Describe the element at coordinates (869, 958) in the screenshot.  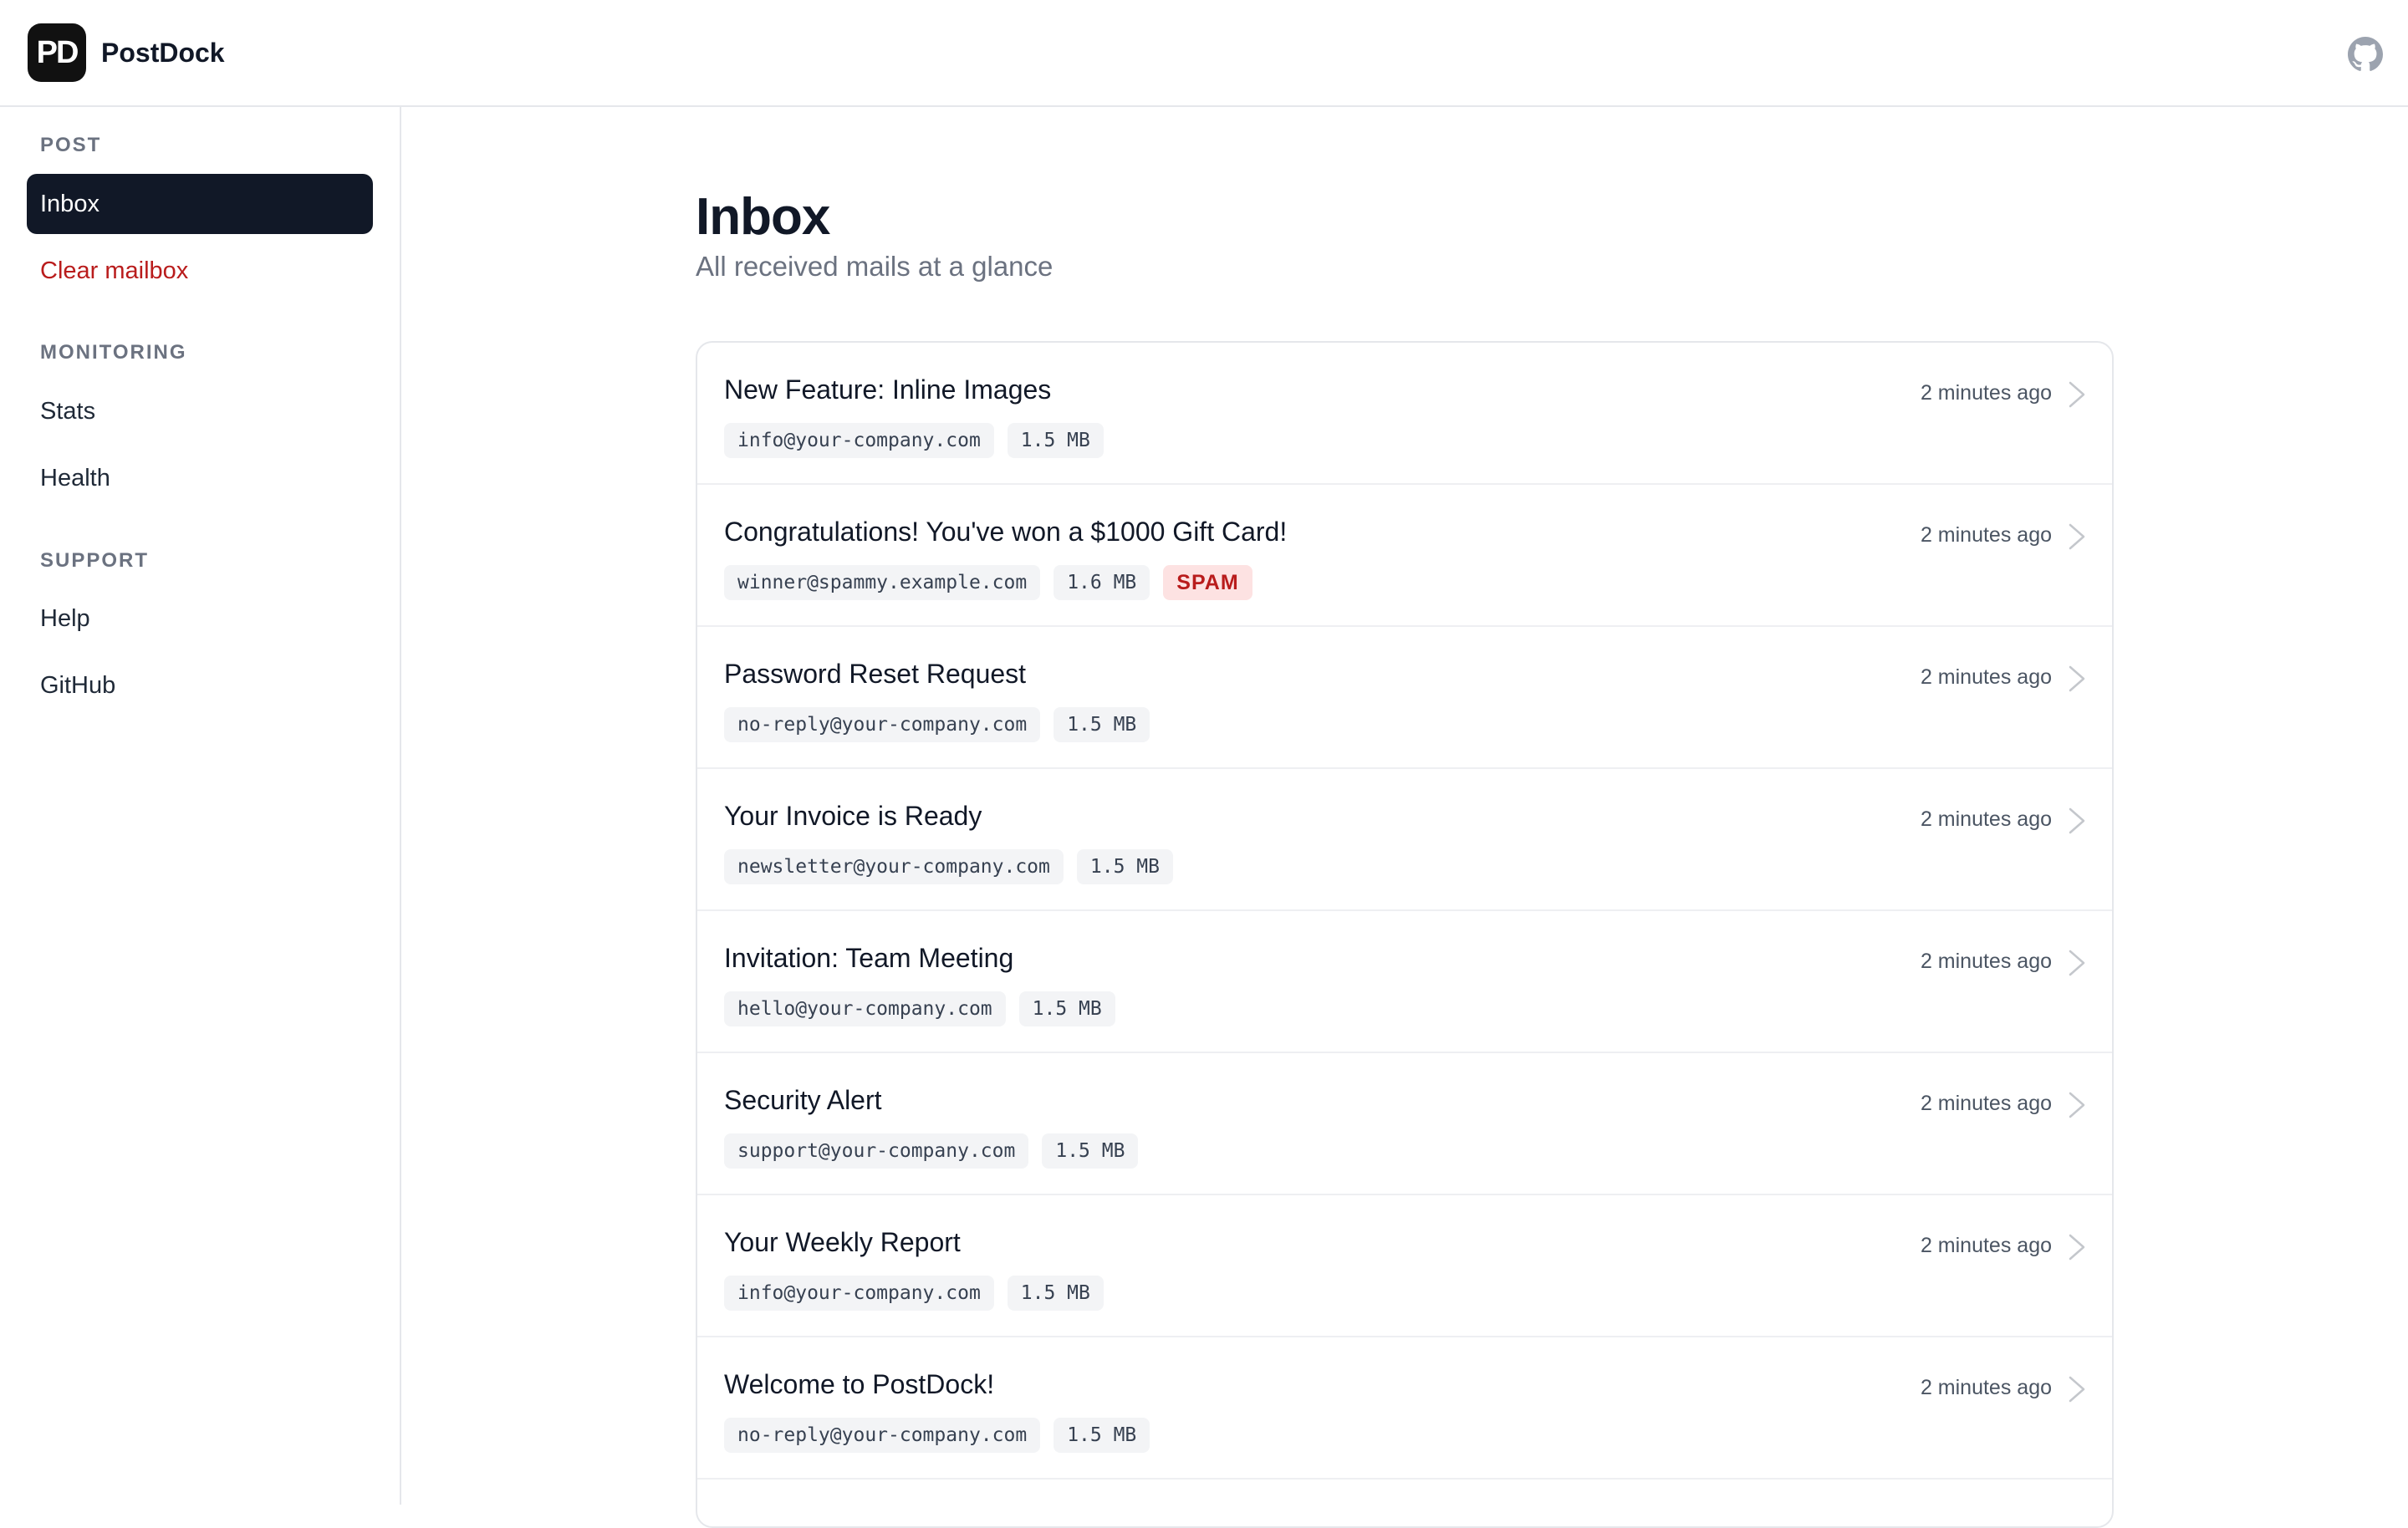
I see `mail-subject: Invitation: Team Meeting` at that location.